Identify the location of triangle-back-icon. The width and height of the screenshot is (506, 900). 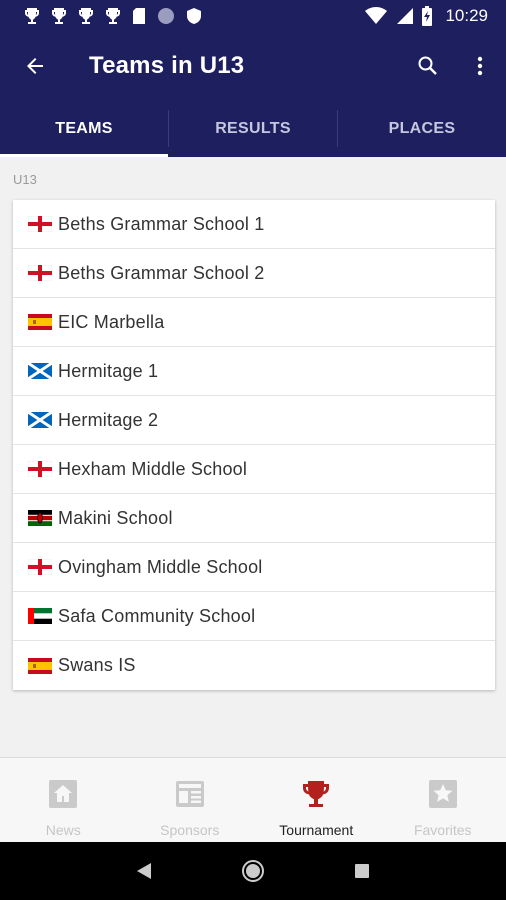
(144, 871).